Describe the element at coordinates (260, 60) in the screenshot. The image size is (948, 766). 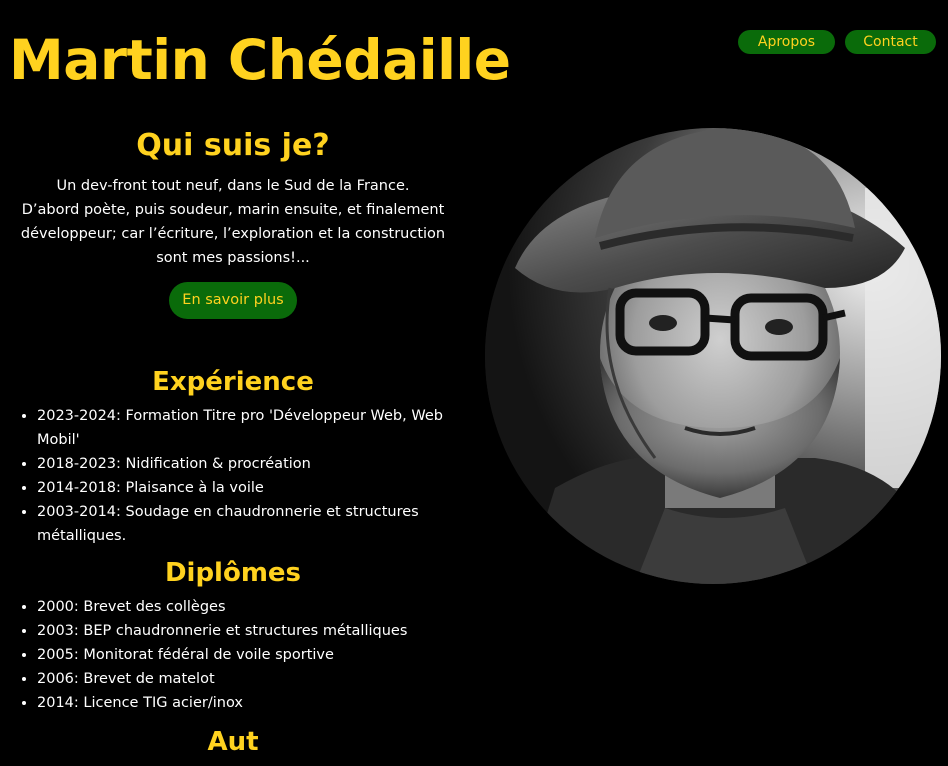
I see `site-title: Martin Chédaille` at that location.